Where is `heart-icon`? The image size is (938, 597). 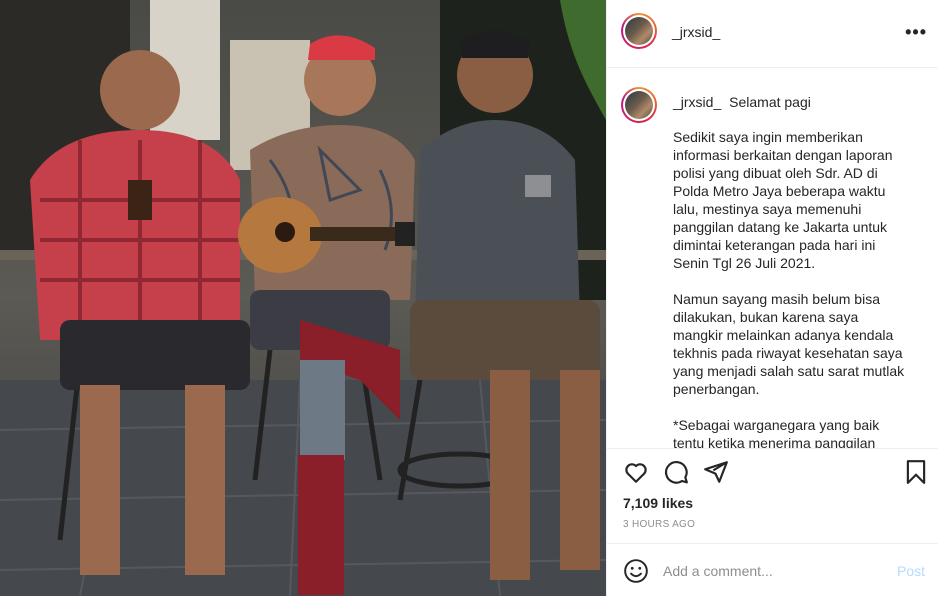 heart-icon is located at coordinates (636, 472).